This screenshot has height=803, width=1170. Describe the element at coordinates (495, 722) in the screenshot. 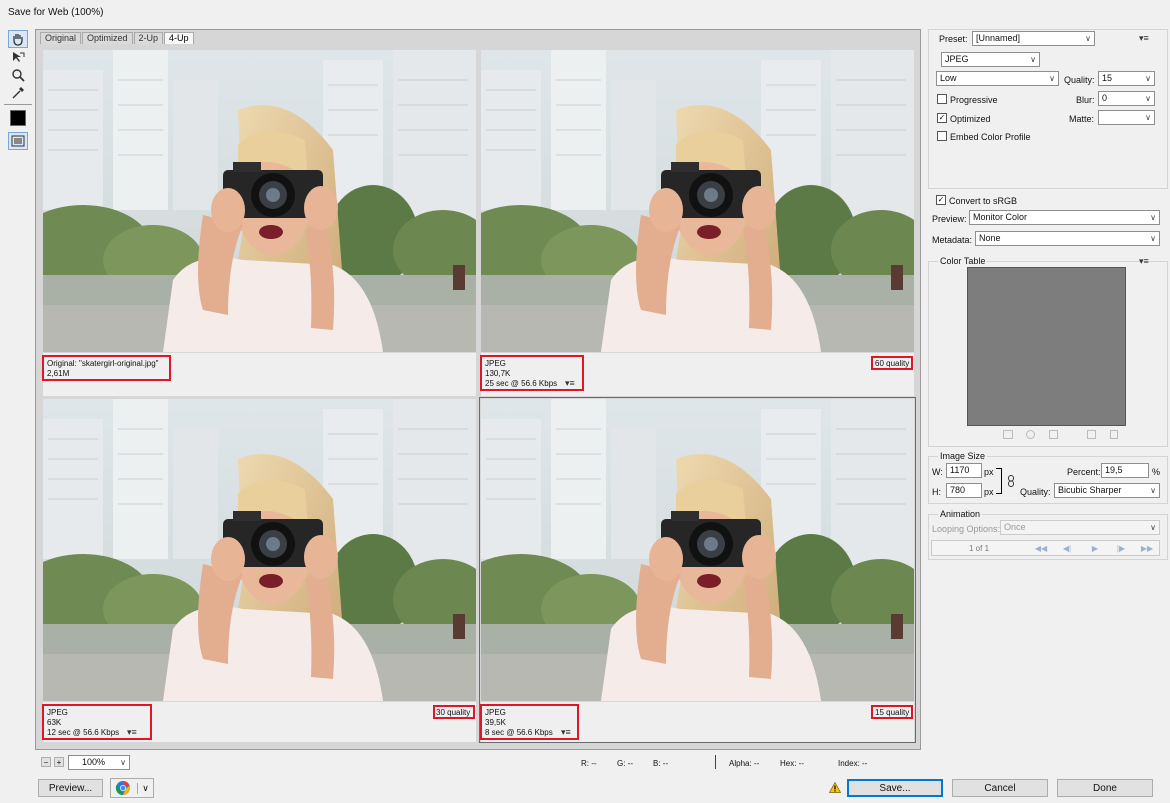

I see `pane-info-line2: 39,5K` at that location.